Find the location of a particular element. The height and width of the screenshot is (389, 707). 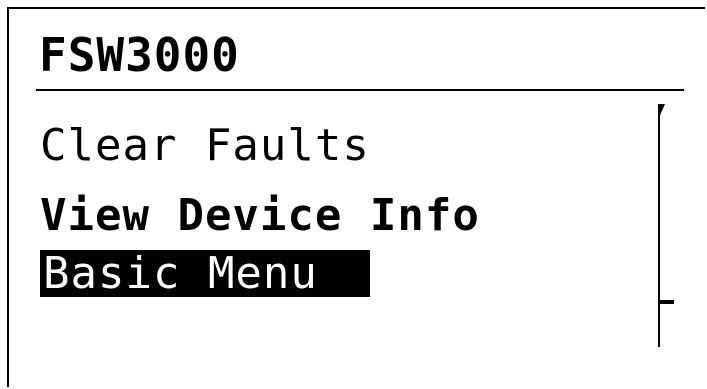

menu-item-view-device-info: View Device Info is located at coordinates (260, 216).